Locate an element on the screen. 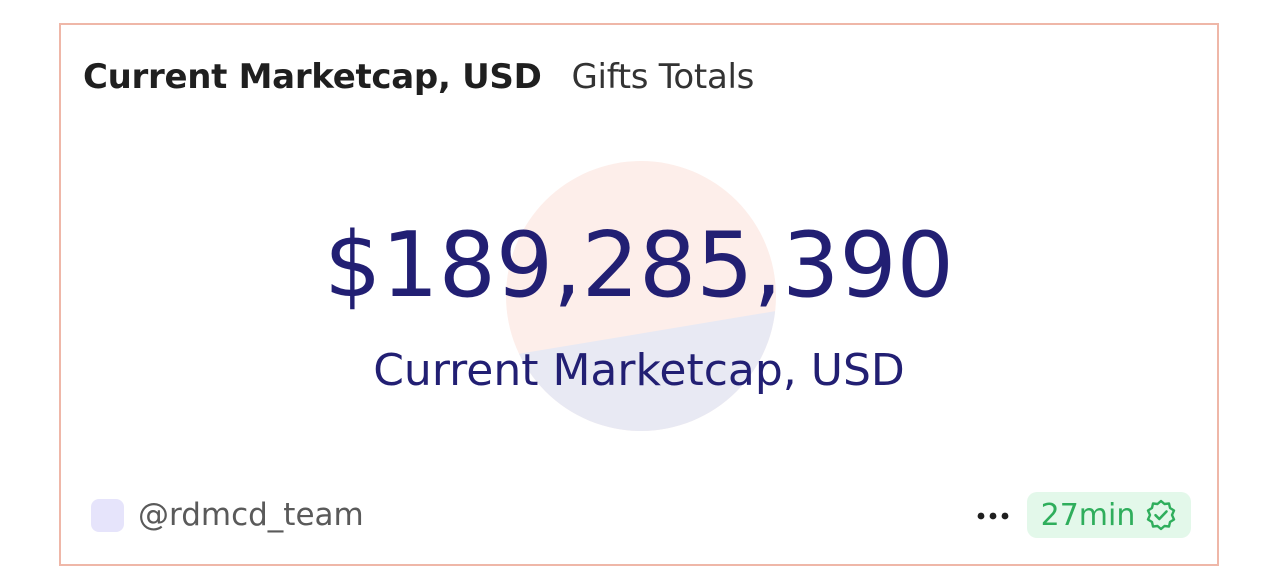 Image resolution: width=1280 pixels, height=577 pixels. tab-gifts-totals: Gifts Totals is located at coordinates (663, 77).